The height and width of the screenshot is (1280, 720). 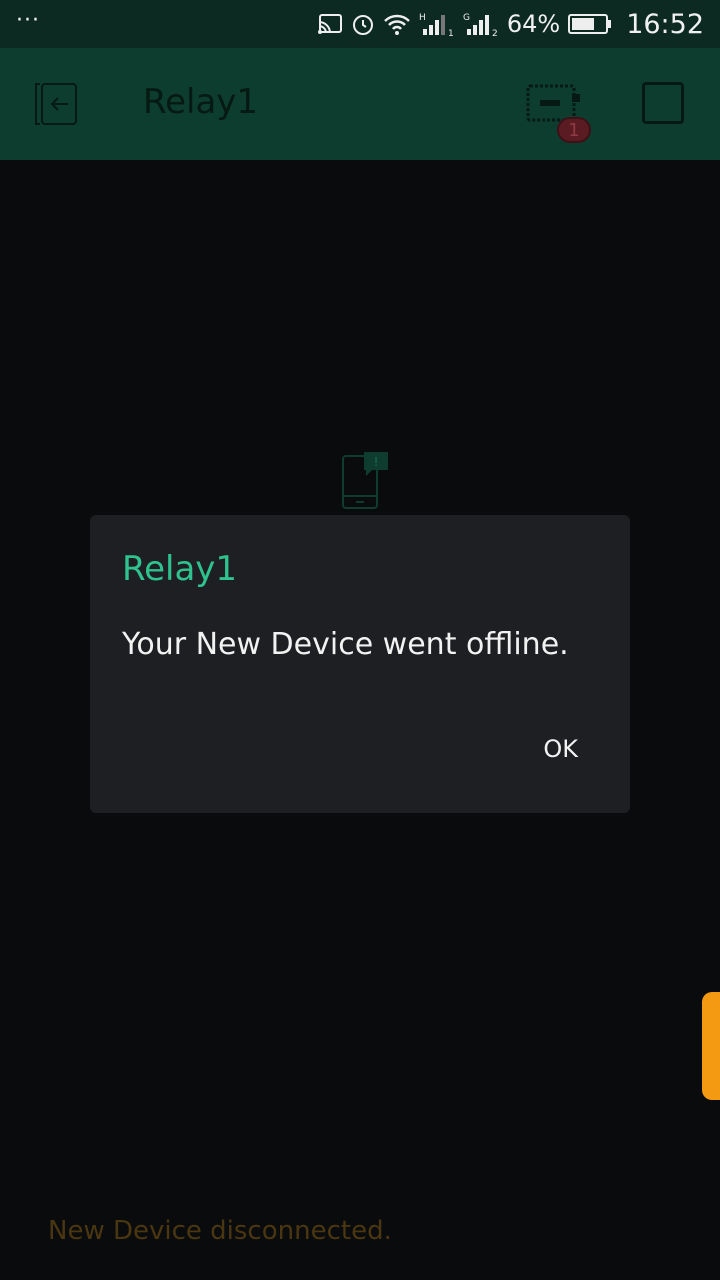 I want to click on app-bar: Relay1, so click(x=360, y=104).